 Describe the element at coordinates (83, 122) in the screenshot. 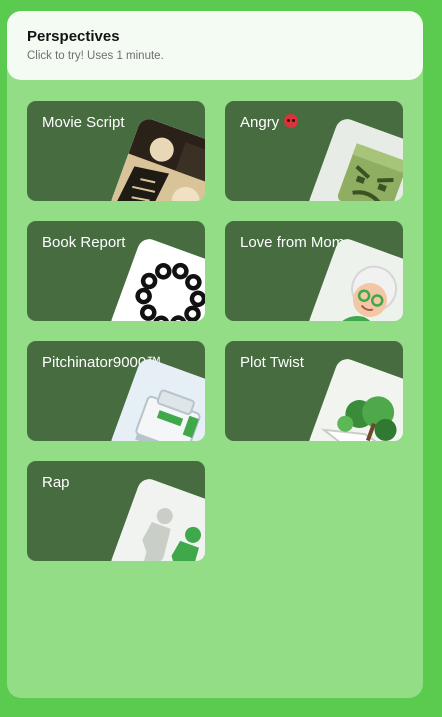

I see `card-label: Movie Script` at that location.